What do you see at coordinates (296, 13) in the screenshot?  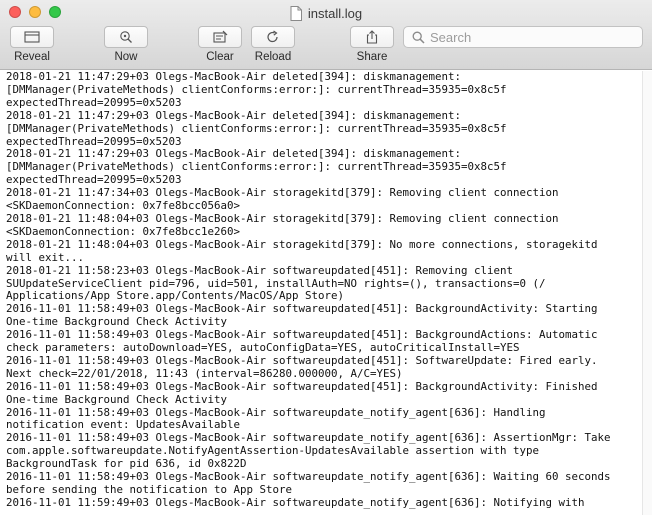 I see `document-icon` at bounding box center [296, 13].